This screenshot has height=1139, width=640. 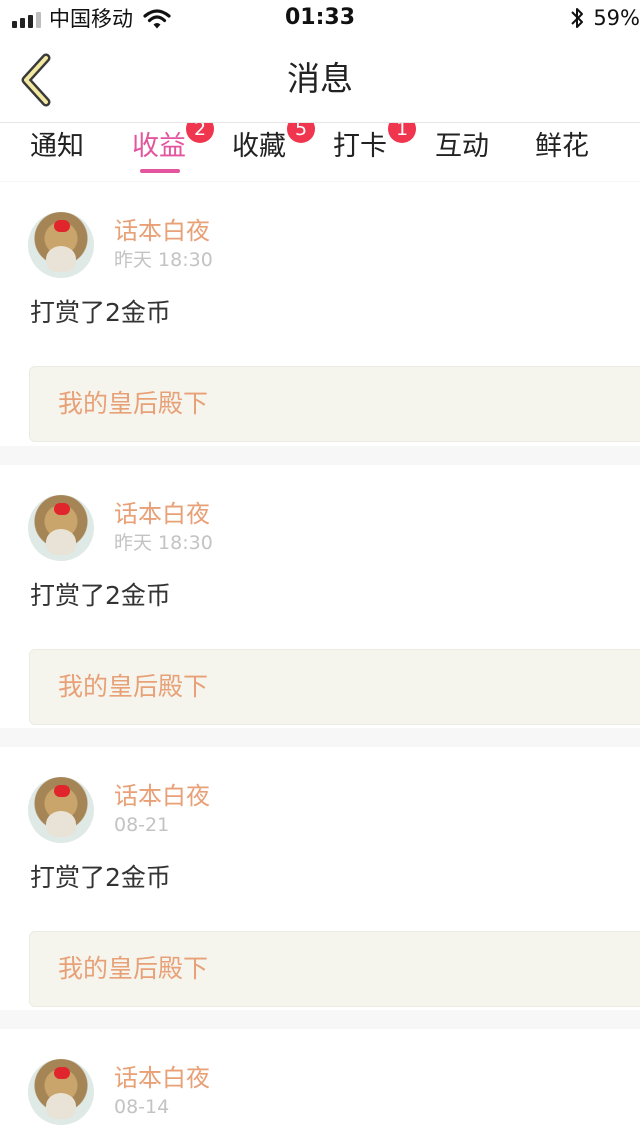 I want to click on tab-checkin: 打卡, so click(x=360, y=147).